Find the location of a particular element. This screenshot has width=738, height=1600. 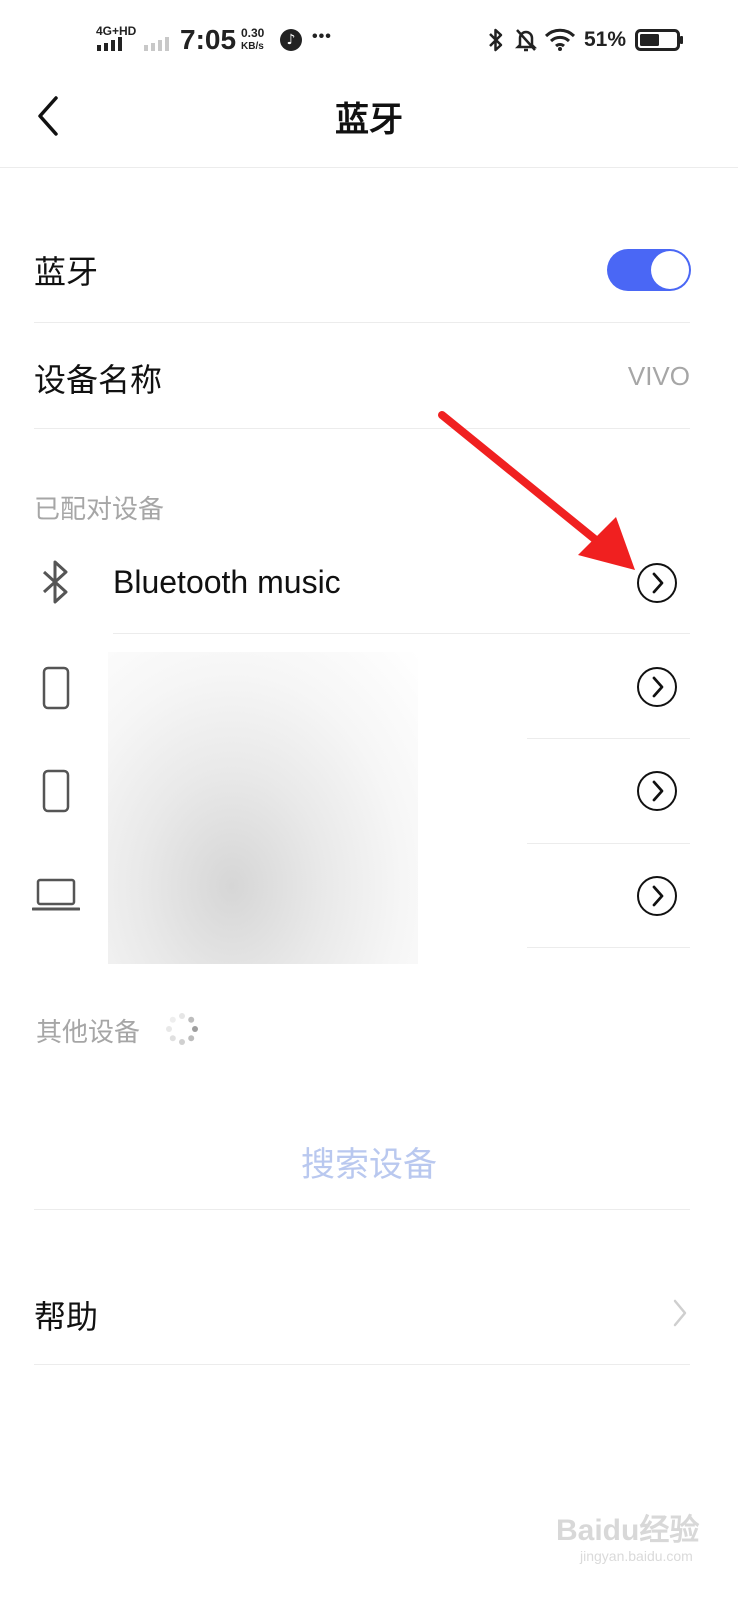

device-name-label: 设备名称 is located at coordinates (98, 380).